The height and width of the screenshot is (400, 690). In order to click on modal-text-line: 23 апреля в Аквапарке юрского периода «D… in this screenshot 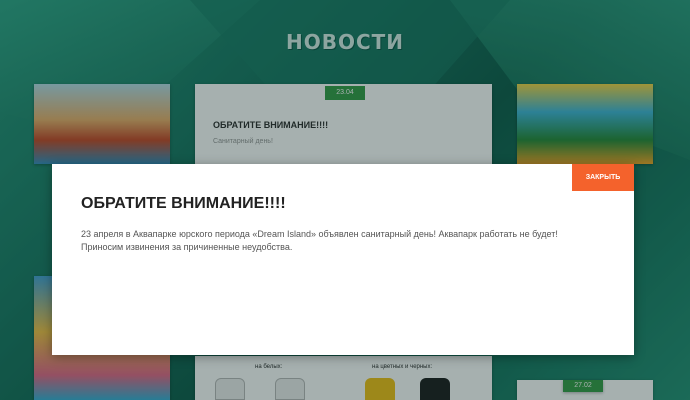, I will do `click(319, 234)`.